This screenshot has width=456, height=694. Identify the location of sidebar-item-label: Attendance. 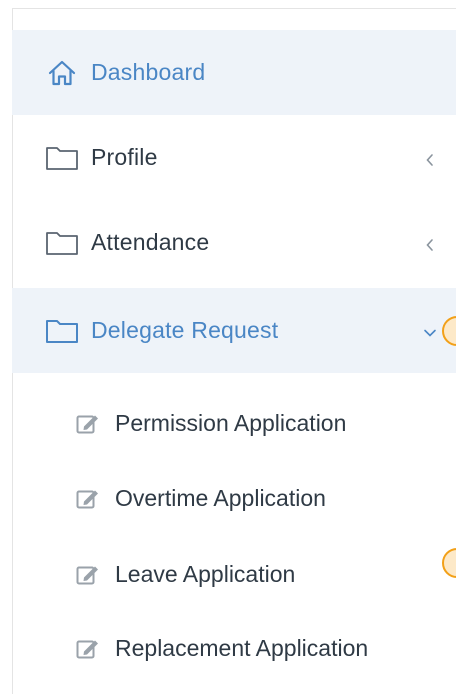
(150, 241).